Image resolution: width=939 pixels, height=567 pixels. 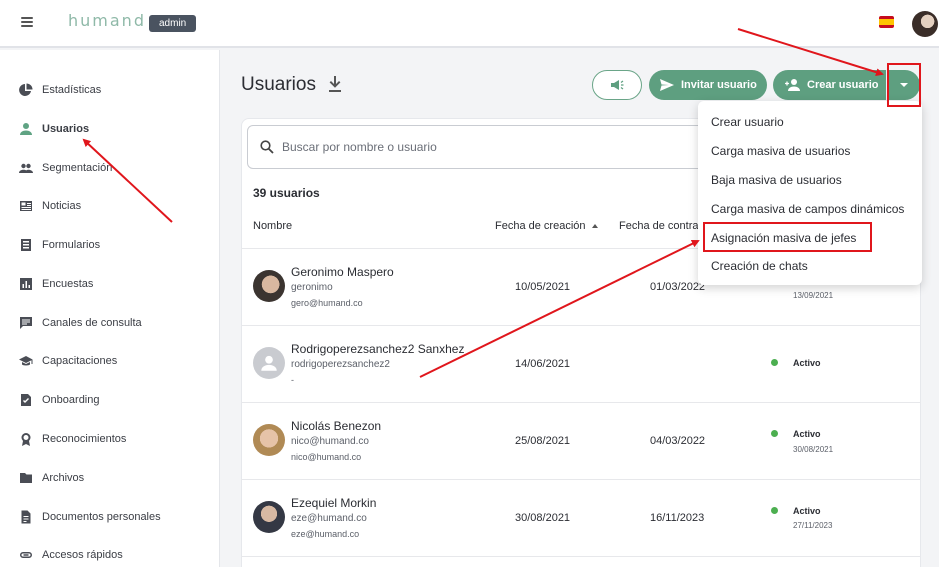 I want to click on user-username: nico@humand.co, so click(x=330, y=441).